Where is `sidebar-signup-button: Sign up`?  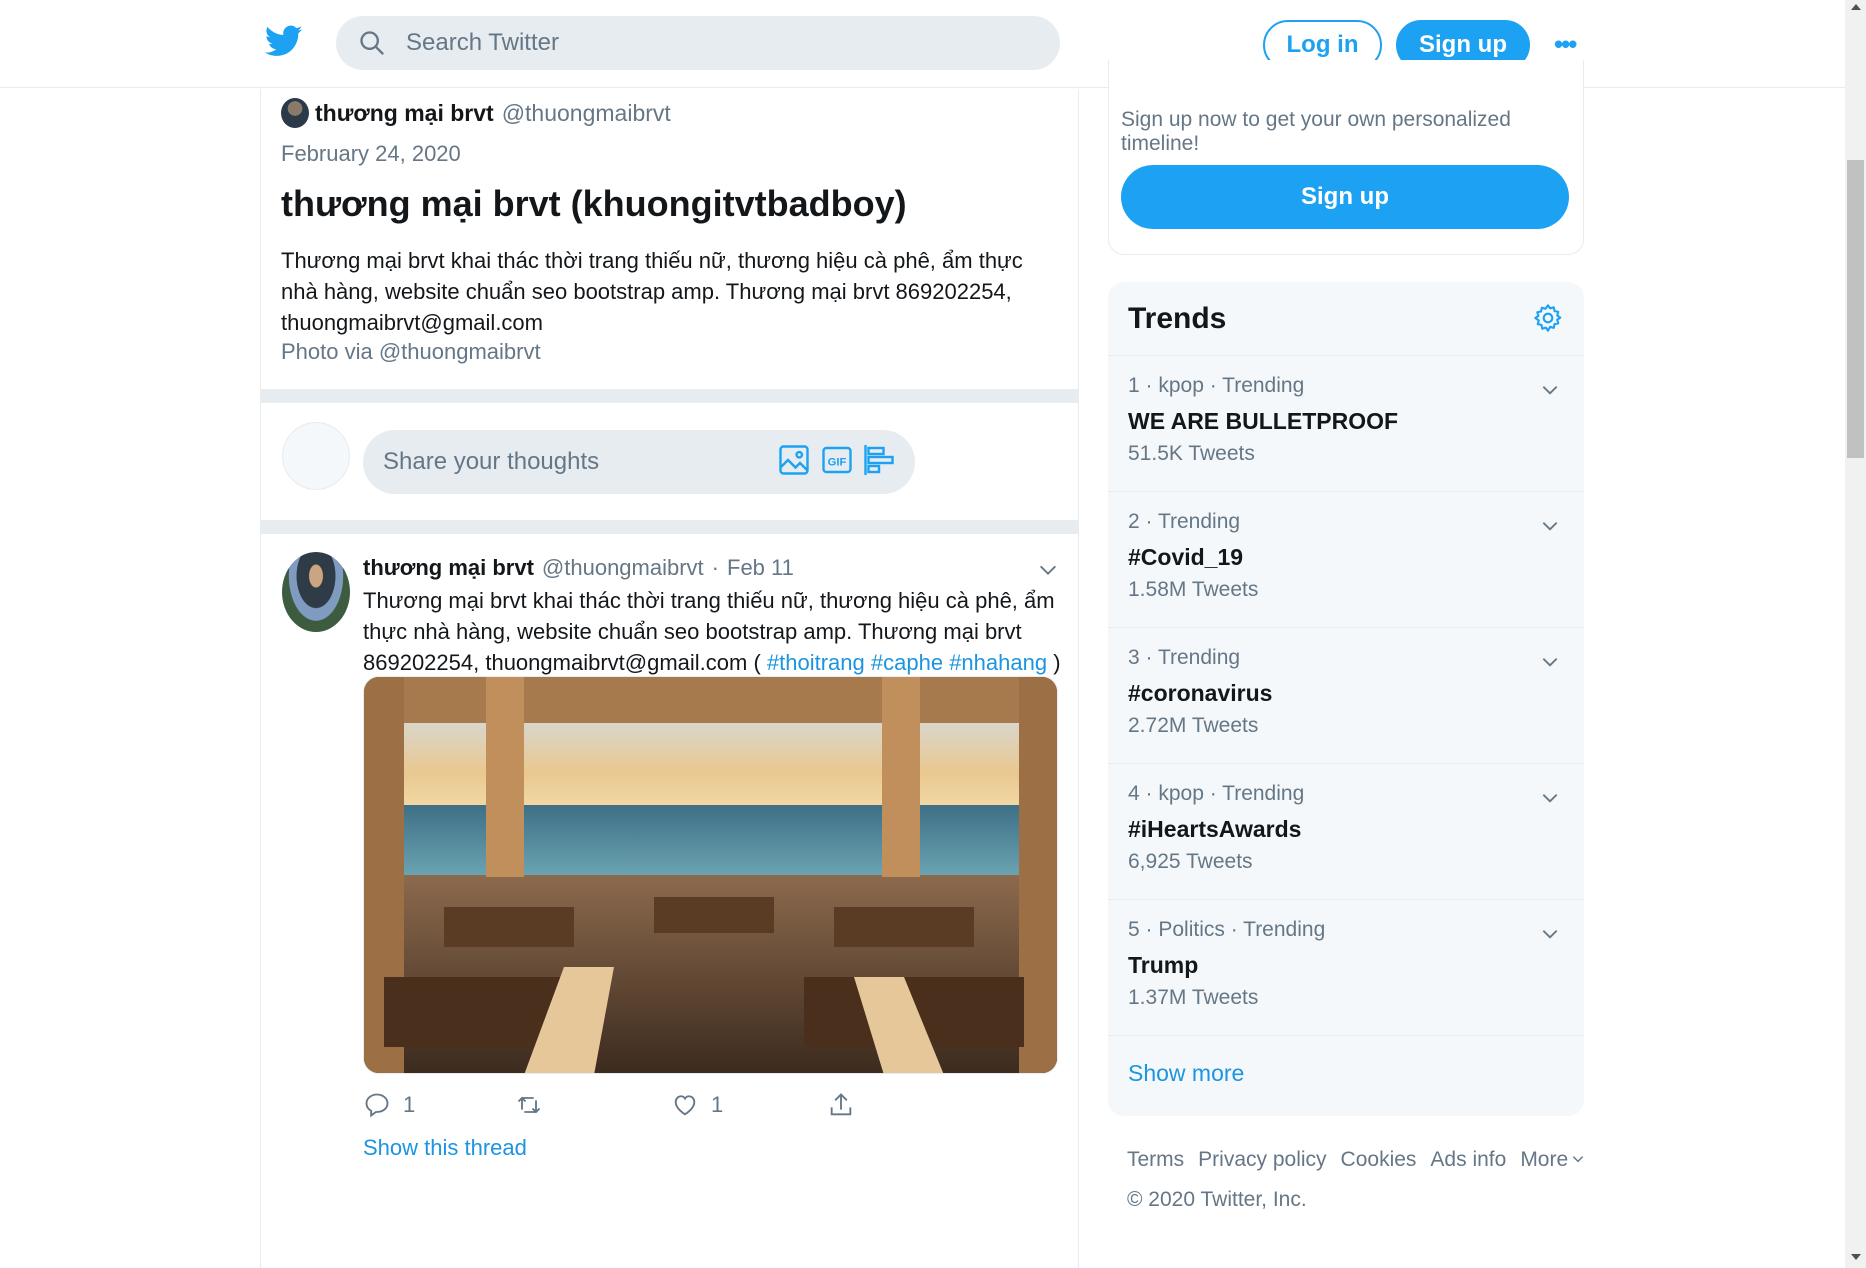 sidebar-signup-button: Sign up is located at coordinates (1345, 197).